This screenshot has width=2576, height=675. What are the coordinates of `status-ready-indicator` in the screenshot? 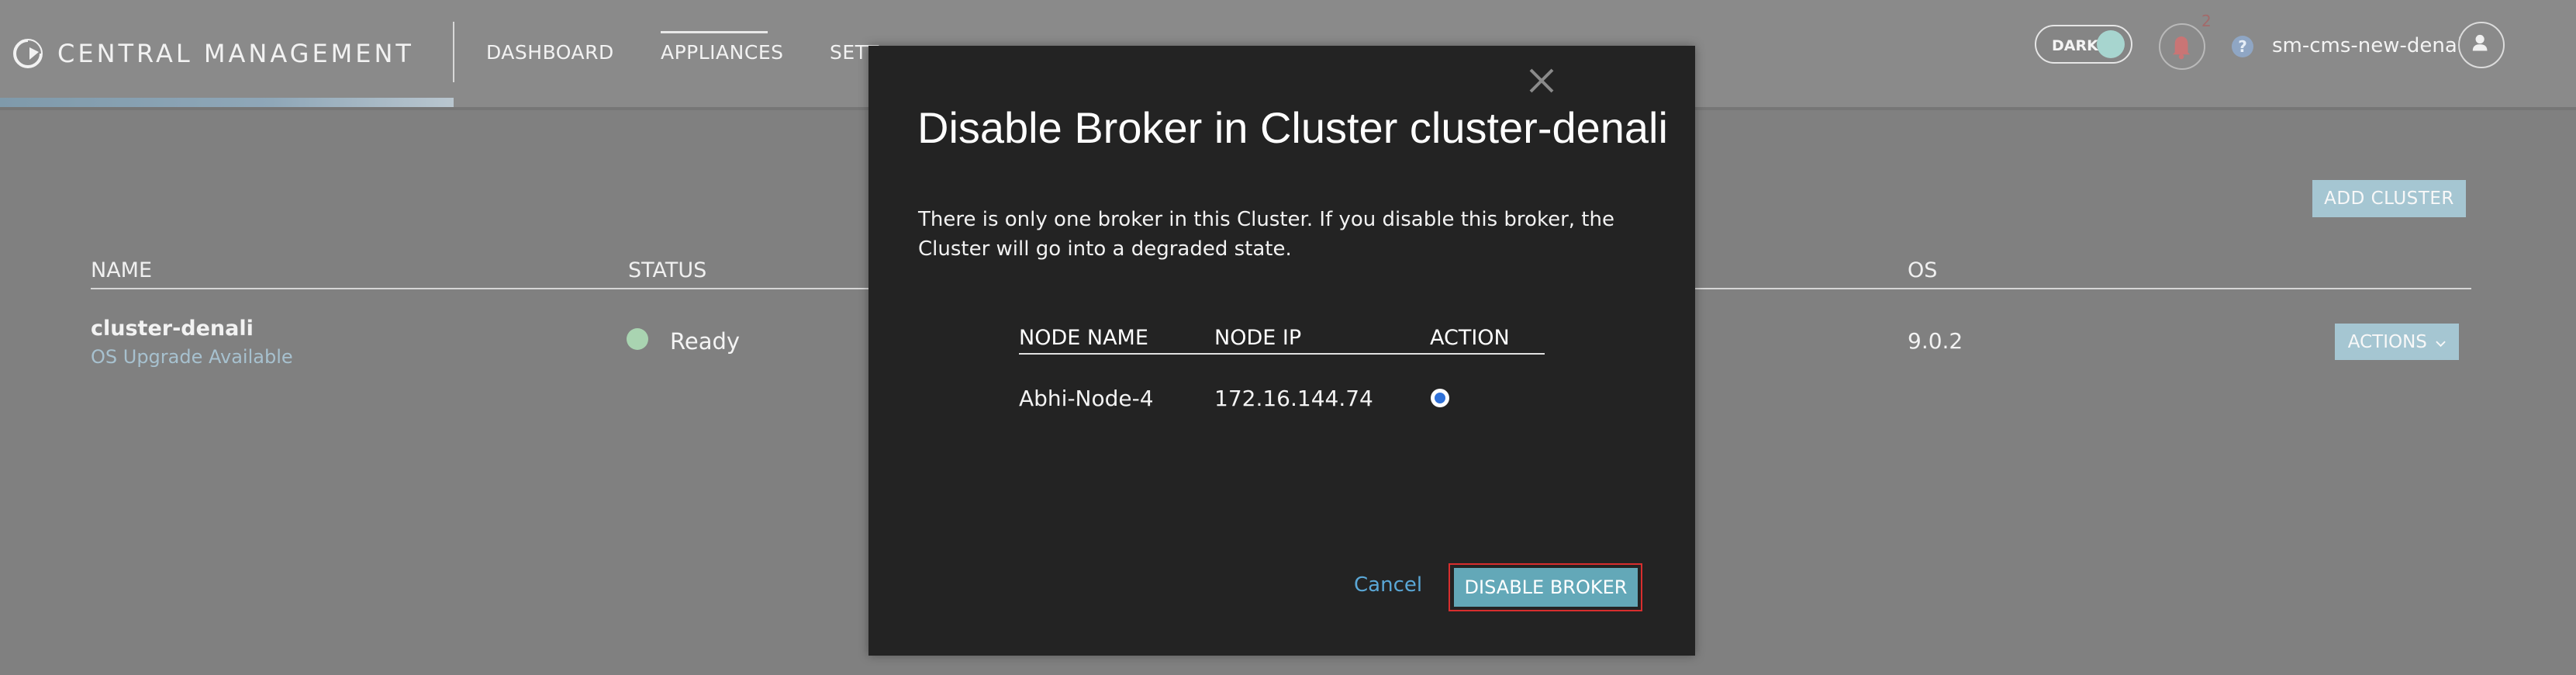 It's located at (638, 339).